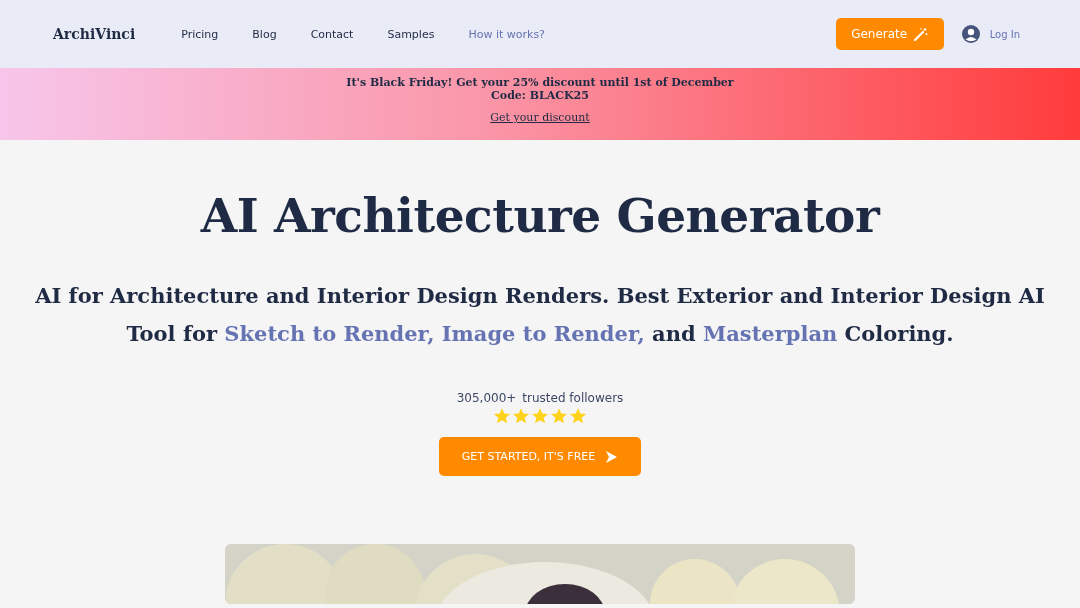 The height and width of the screenshot is (608, 1080). Describe the element at coordinates (573, 398) in the screenshot. I see `followers-label: trusted followers` at that location.